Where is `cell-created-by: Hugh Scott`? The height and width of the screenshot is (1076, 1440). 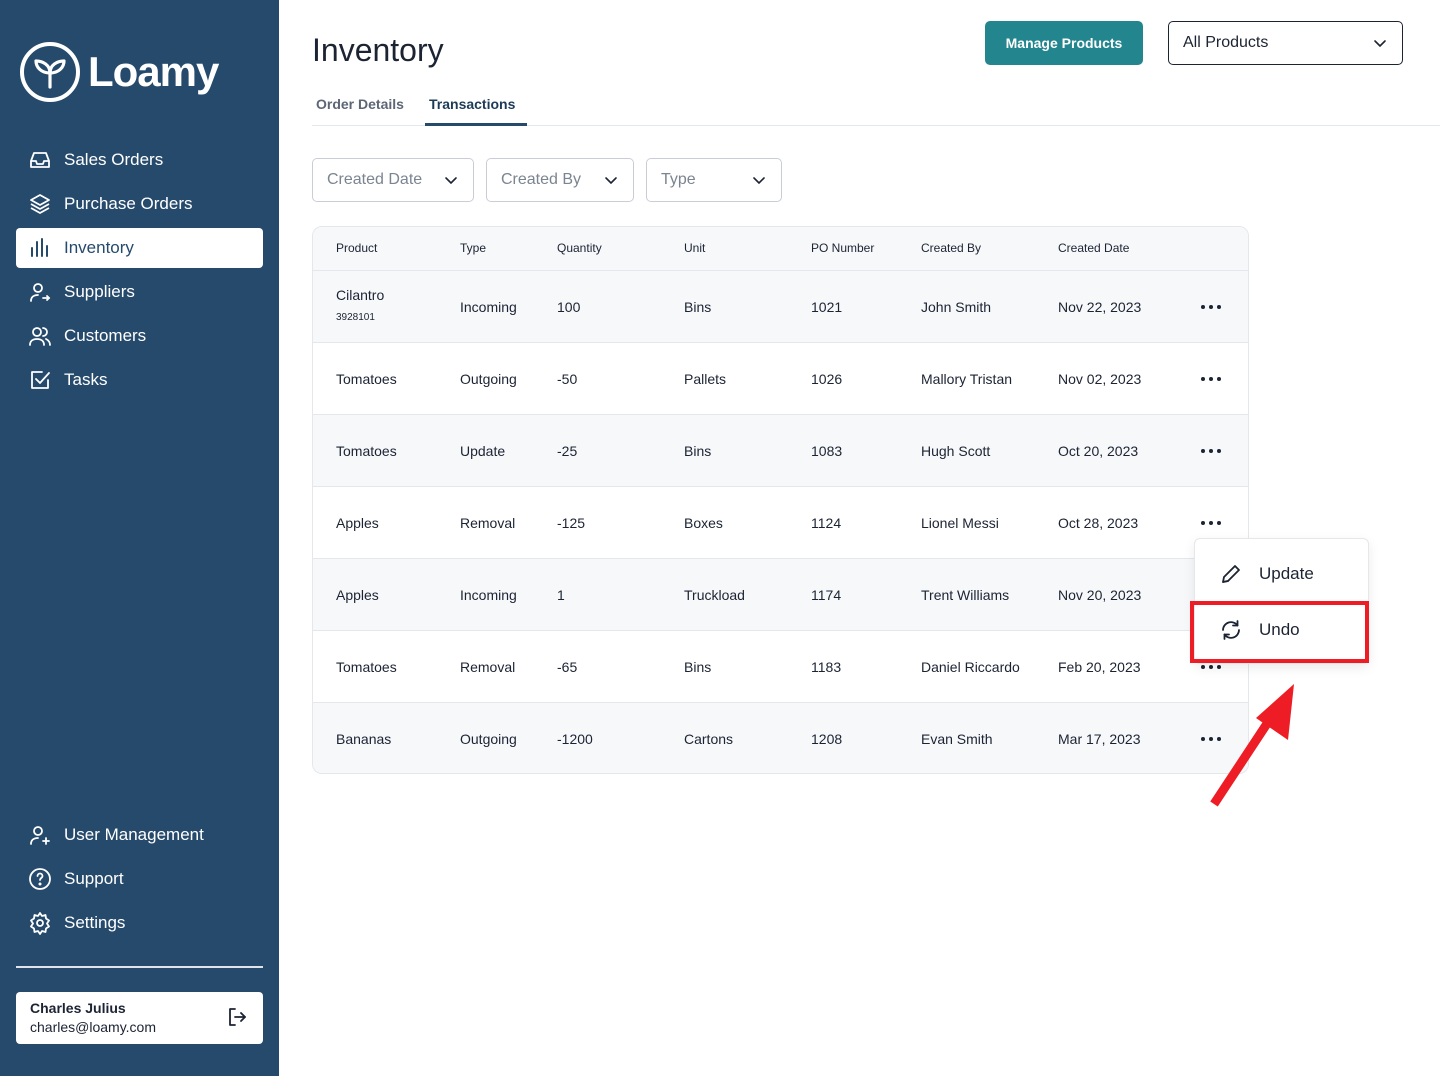 cell-created-by: Hugh Scott is located at coordinates (956, 451).